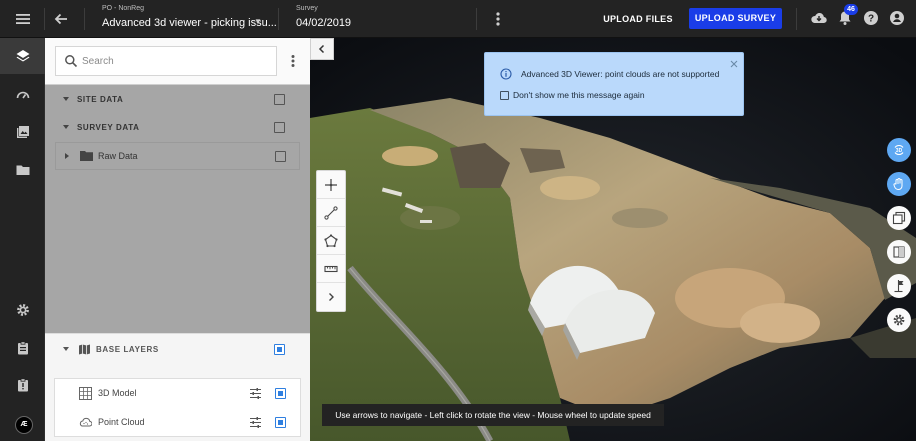  Describe the element at coordinates (127, 349) in the screenshot. I see `base-layers-label: BASE LAYERS` at that location.